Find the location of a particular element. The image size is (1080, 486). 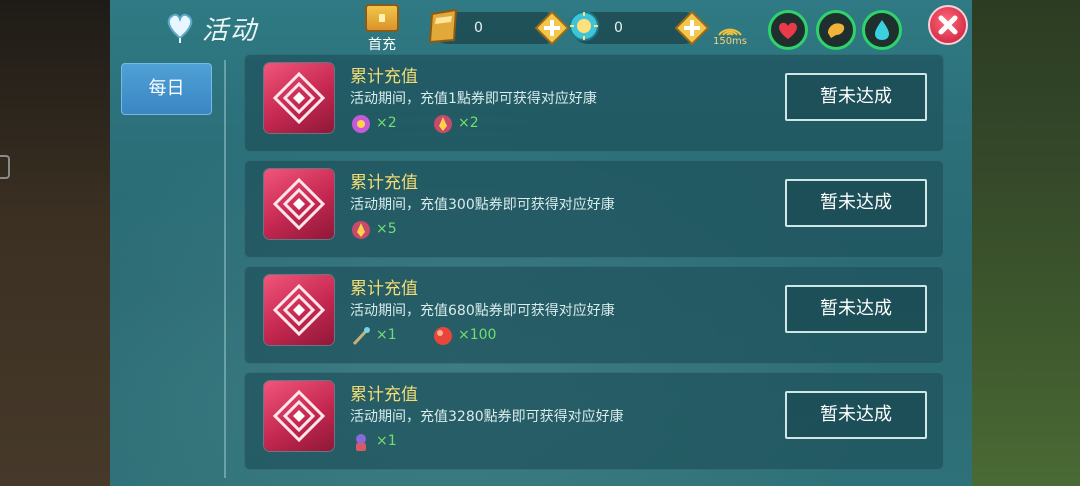

reward-count: ×100 is located at coordinates (477, 335).